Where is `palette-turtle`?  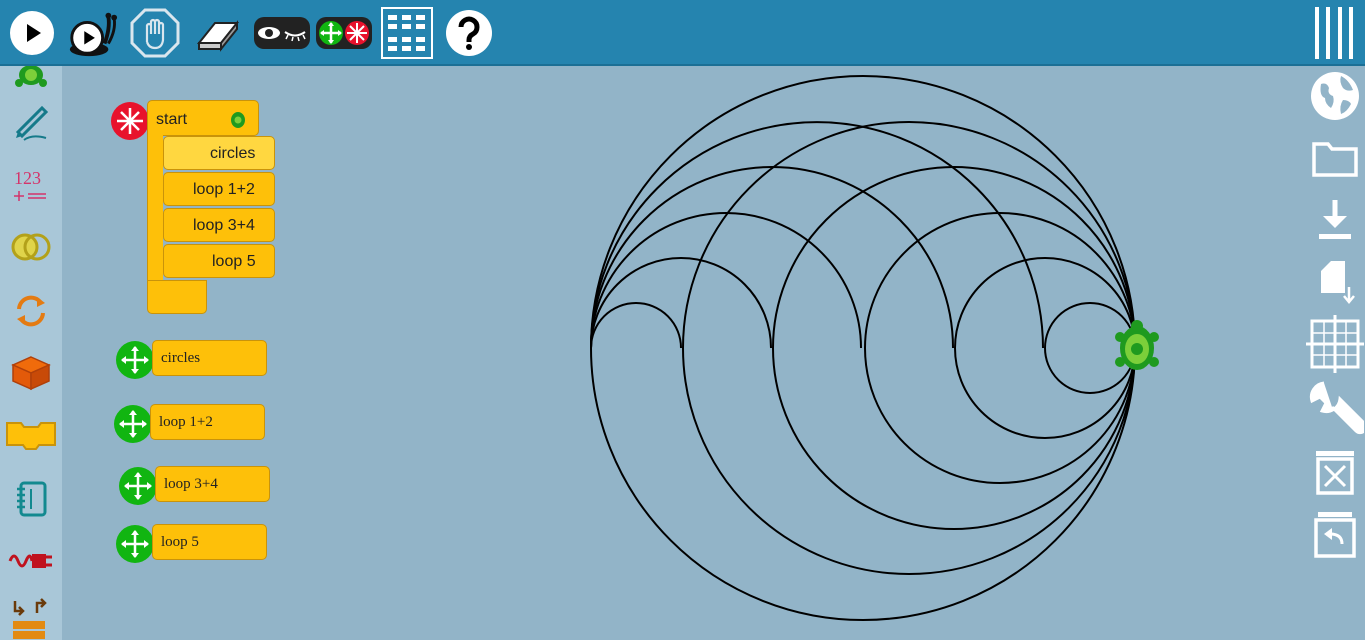 palette-turtle is located at coordinates (31, 83).